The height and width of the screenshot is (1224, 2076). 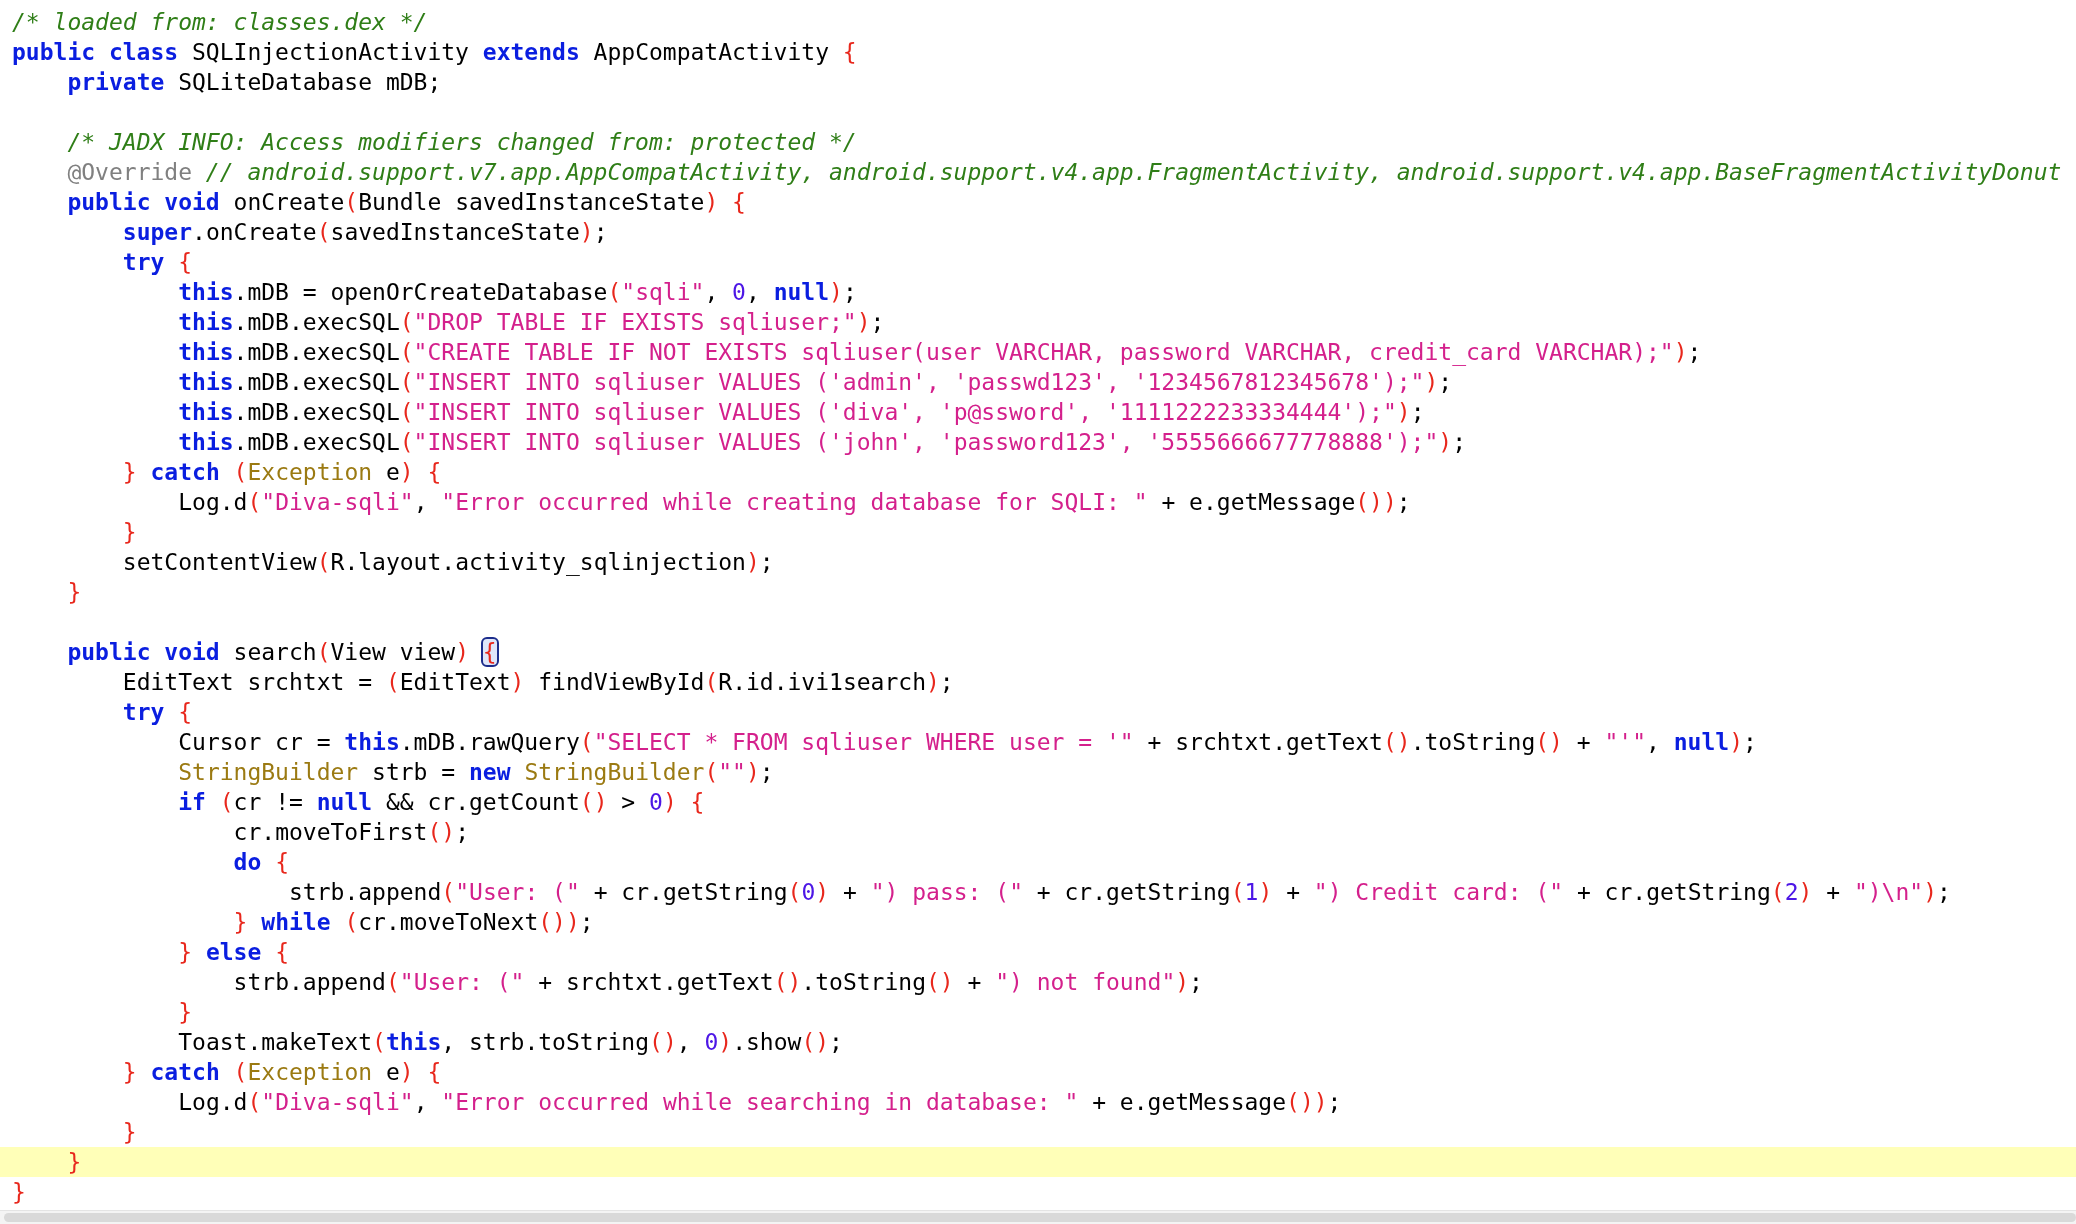 What do you see at coordinates (413, 922) in the screenshot?
I see `code-line: } while (cr.moveToNext());` at bounding box center [413, 922].